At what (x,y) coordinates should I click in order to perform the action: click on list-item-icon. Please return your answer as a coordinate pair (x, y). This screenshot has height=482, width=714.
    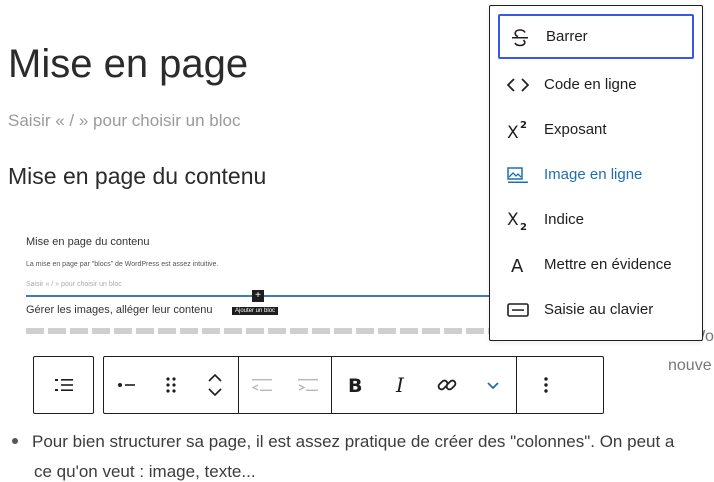
    Looking at the image, I should click on (126, 385).